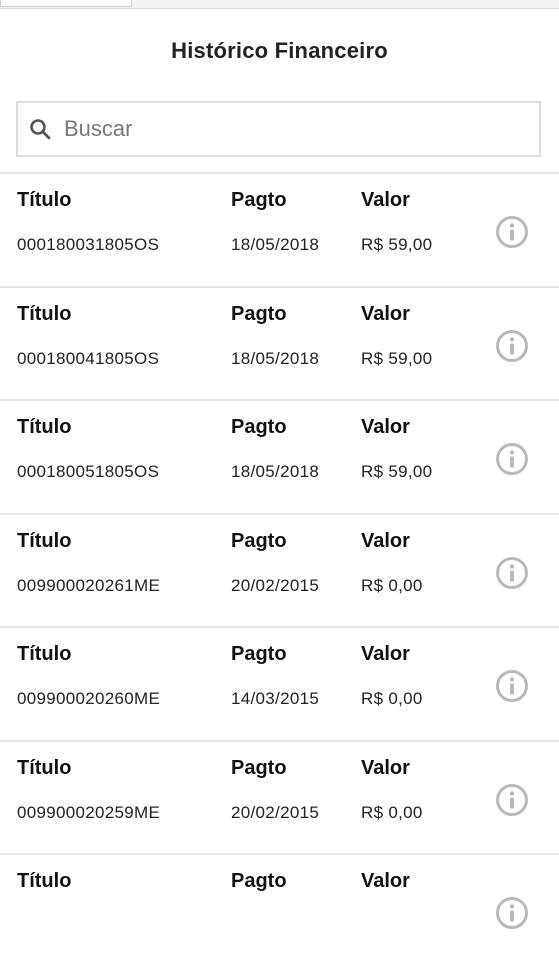 This screenshot has height=967, width=559. Describe the element at coordinates (89, 812) in the screenshot. I see `titulo-value: 009900020259ME` at that location.